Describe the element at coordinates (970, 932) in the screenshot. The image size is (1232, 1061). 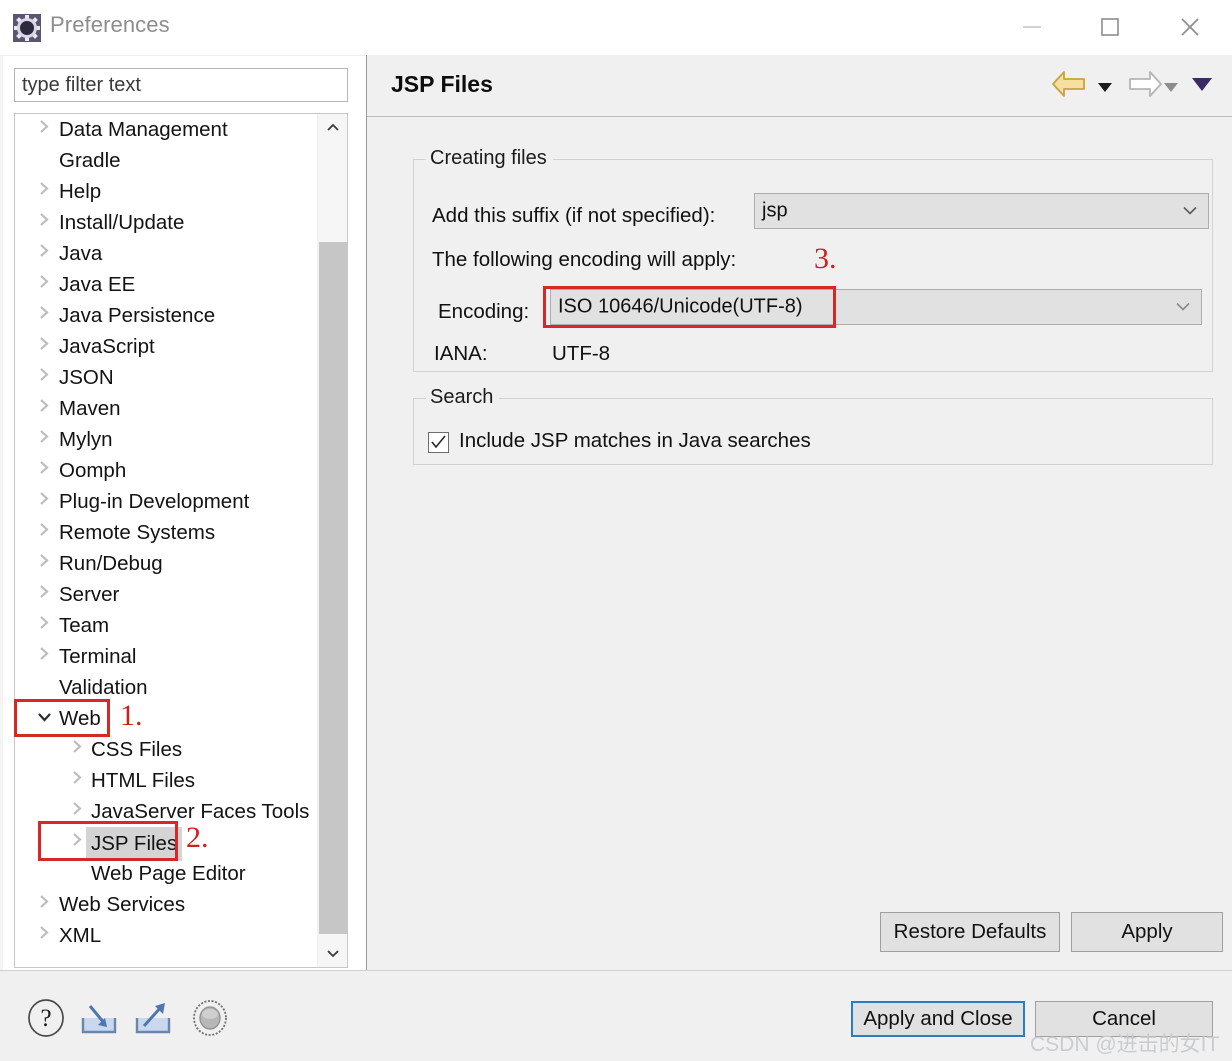
I see `restore-defaults-button: Restore Defaults` at that location.